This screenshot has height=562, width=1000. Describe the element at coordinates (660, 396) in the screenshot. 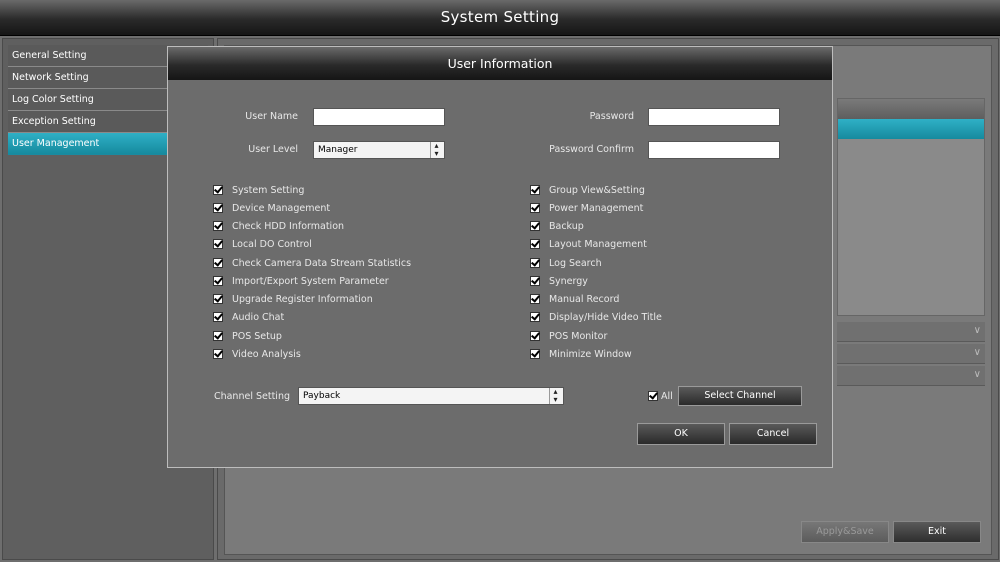

I see `all-channels-checkbox-row: All` at that location.